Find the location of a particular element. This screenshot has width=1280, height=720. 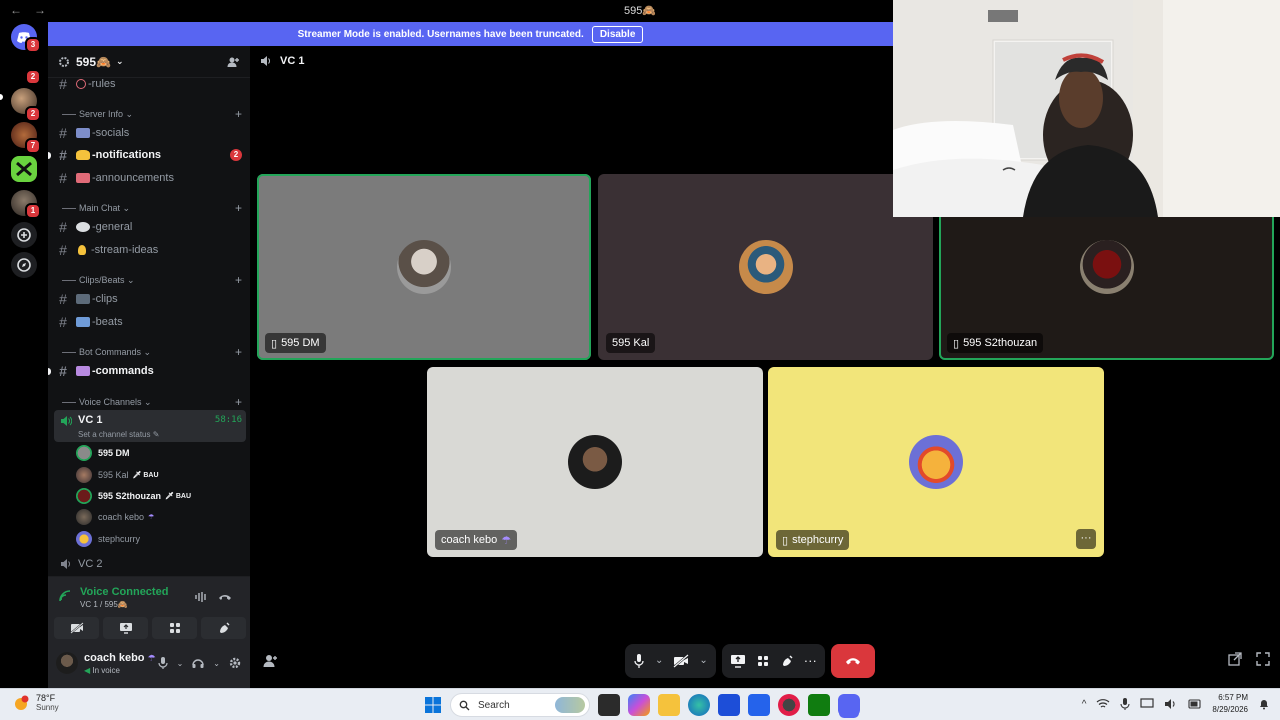

channel-notifications: # -notifications 2 is located at coordinates (151, 155).